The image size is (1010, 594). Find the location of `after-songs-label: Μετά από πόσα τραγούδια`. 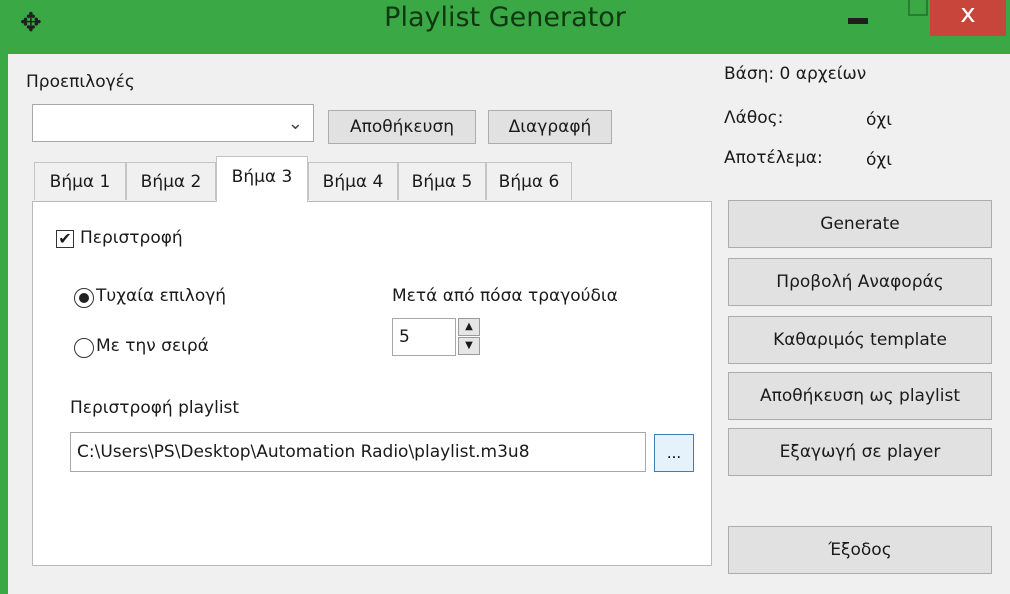

after-songs-label: Μετά από πόσα τραγούδια is located at coordinates (505, 296).